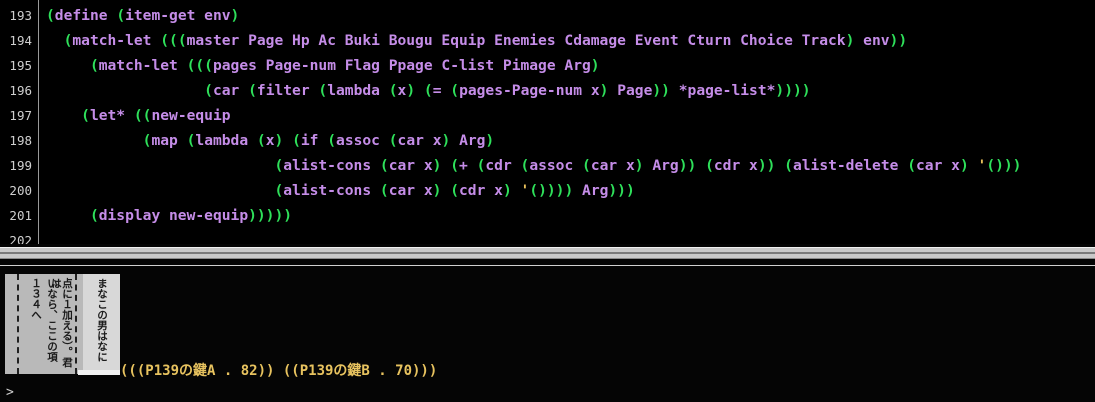 This screenshot has width=1095, height=402. What do you see at coordinates (52, 320) in the screenshot?
I see `scan-text-column-2: いなら、ここの項` at bounding box center [52, 320].